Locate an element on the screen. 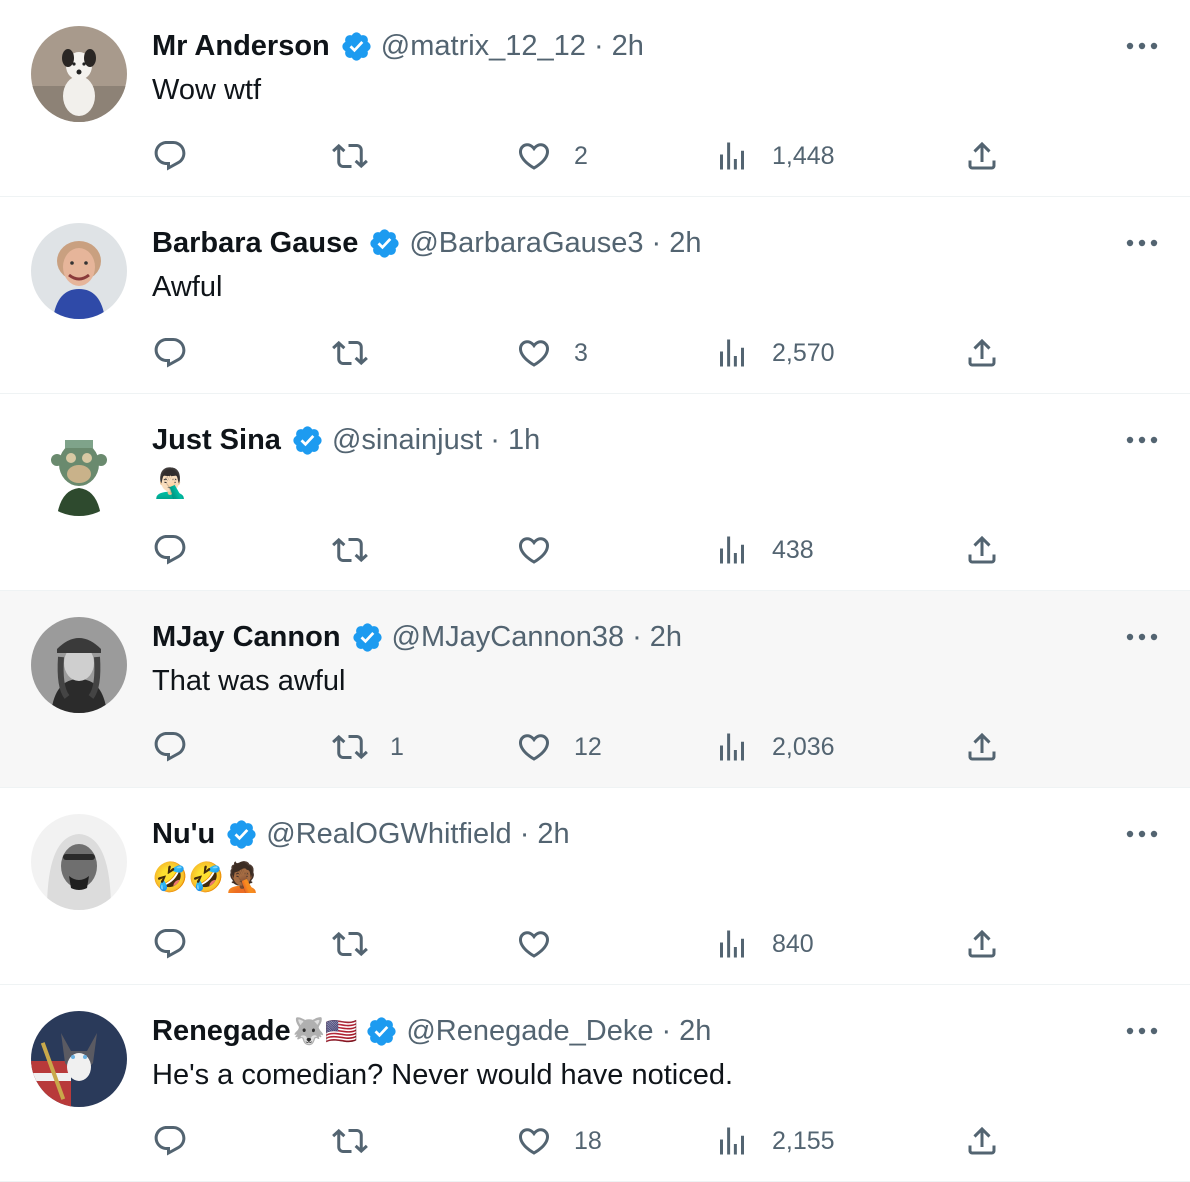 The image size is (1190, 1182). display-name: MJay Cannon is located at coordinates (246, 637).